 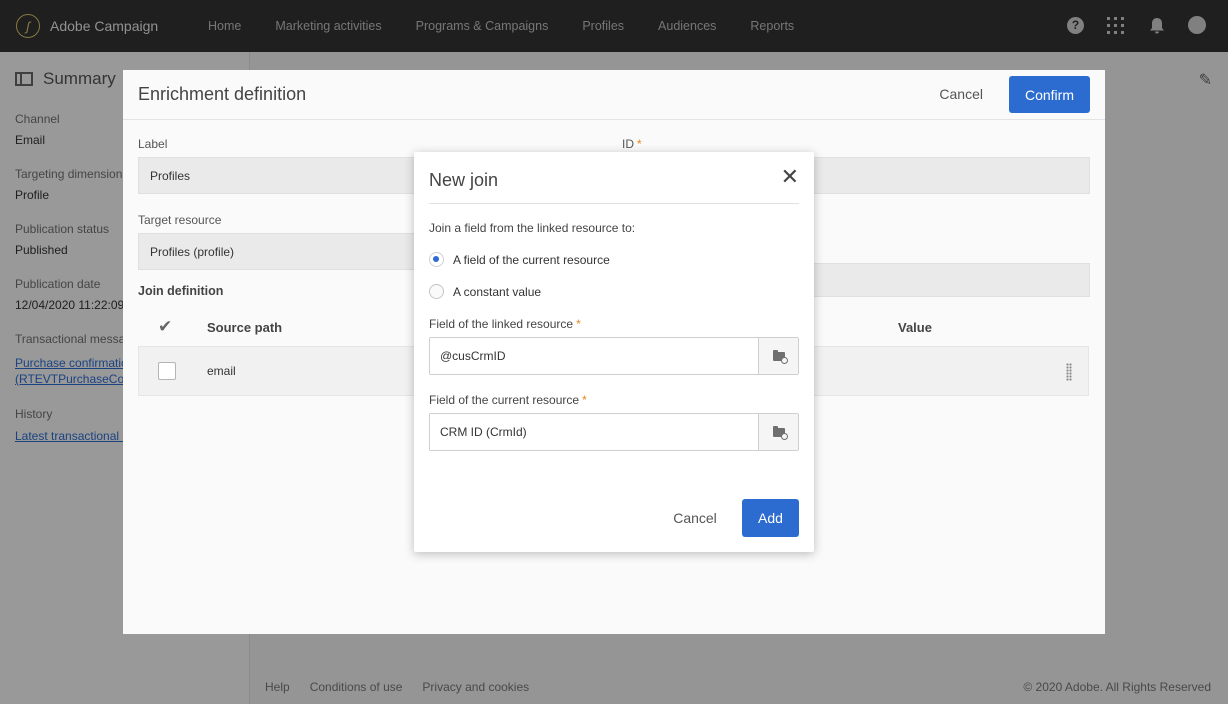 I want to click on radio-current-resource-label: A field of the current resource, so click(x=531, y=260).